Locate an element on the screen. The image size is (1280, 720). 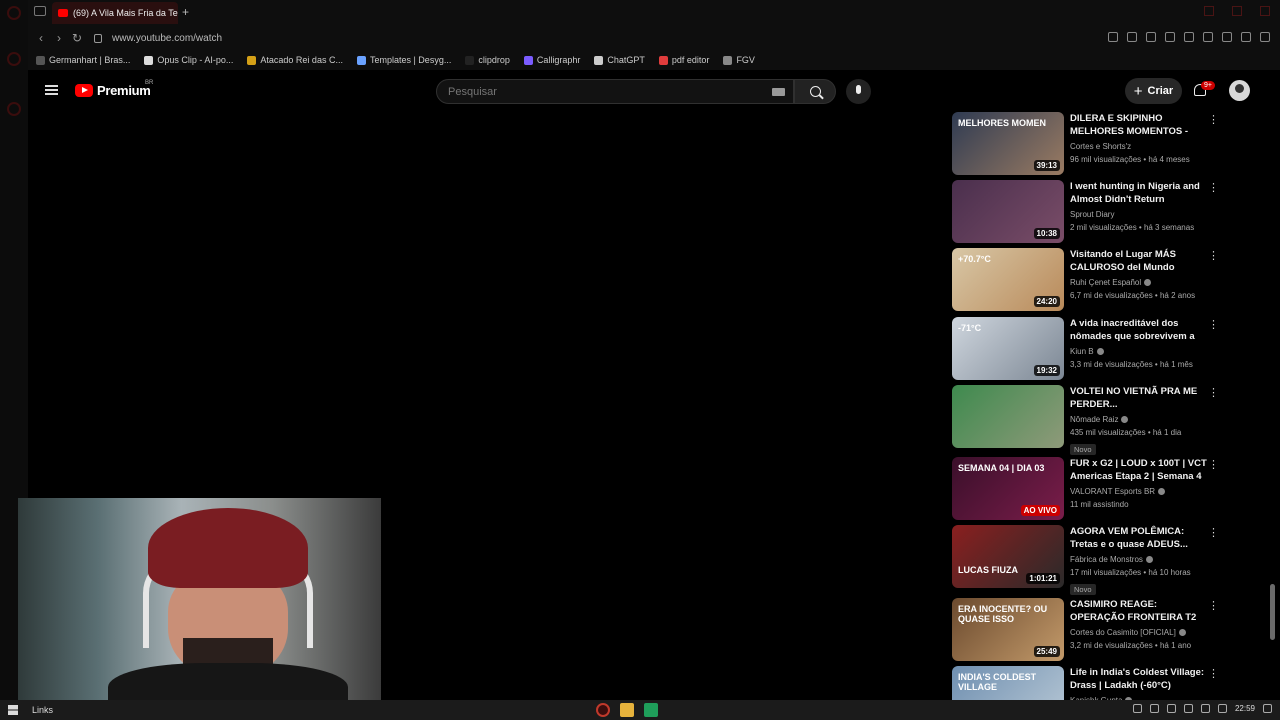
video-thumbnail: INDIA'S COLDEST VILLAGE is located at coordinates (1008, 683).